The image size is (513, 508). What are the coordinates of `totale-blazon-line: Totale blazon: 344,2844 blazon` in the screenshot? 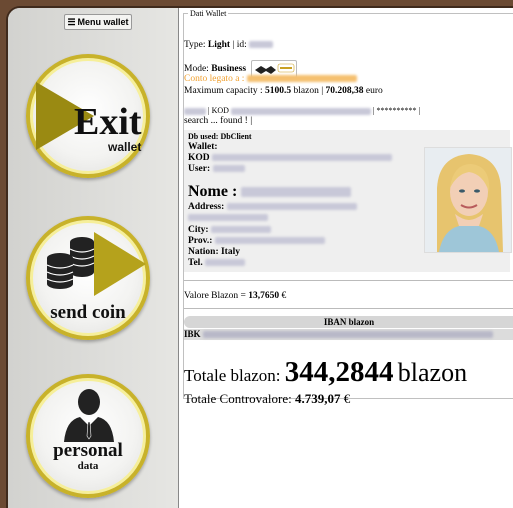 It's located at (325, 372).